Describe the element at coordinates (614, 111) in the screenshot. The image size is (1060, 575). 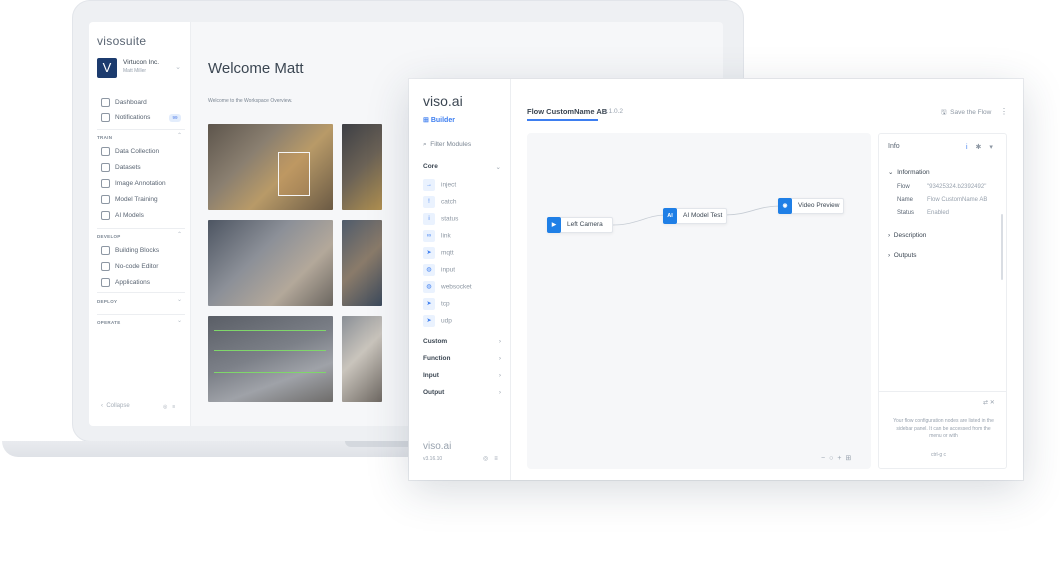
I see `flow-version: v.1.0.2` at that location.